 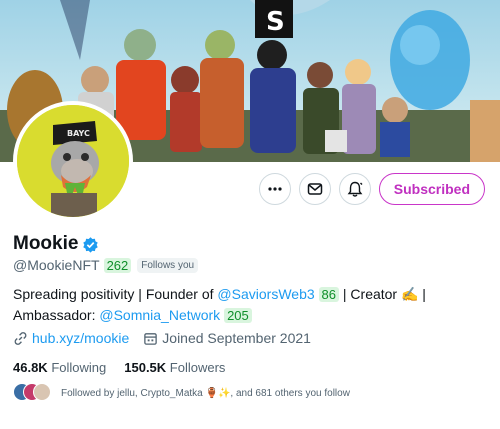 I want to click on joined-date: Joined September 2021, so click(x=236, y=338).